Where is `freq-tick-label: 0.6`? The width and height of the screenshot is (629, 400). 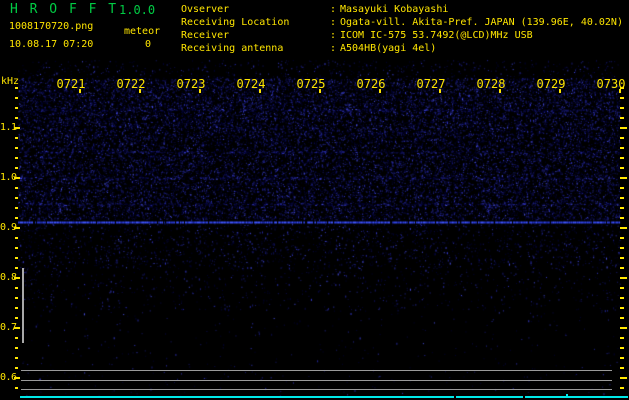 freq-tick-label: 0.6 is located at coordinates (8, 377).